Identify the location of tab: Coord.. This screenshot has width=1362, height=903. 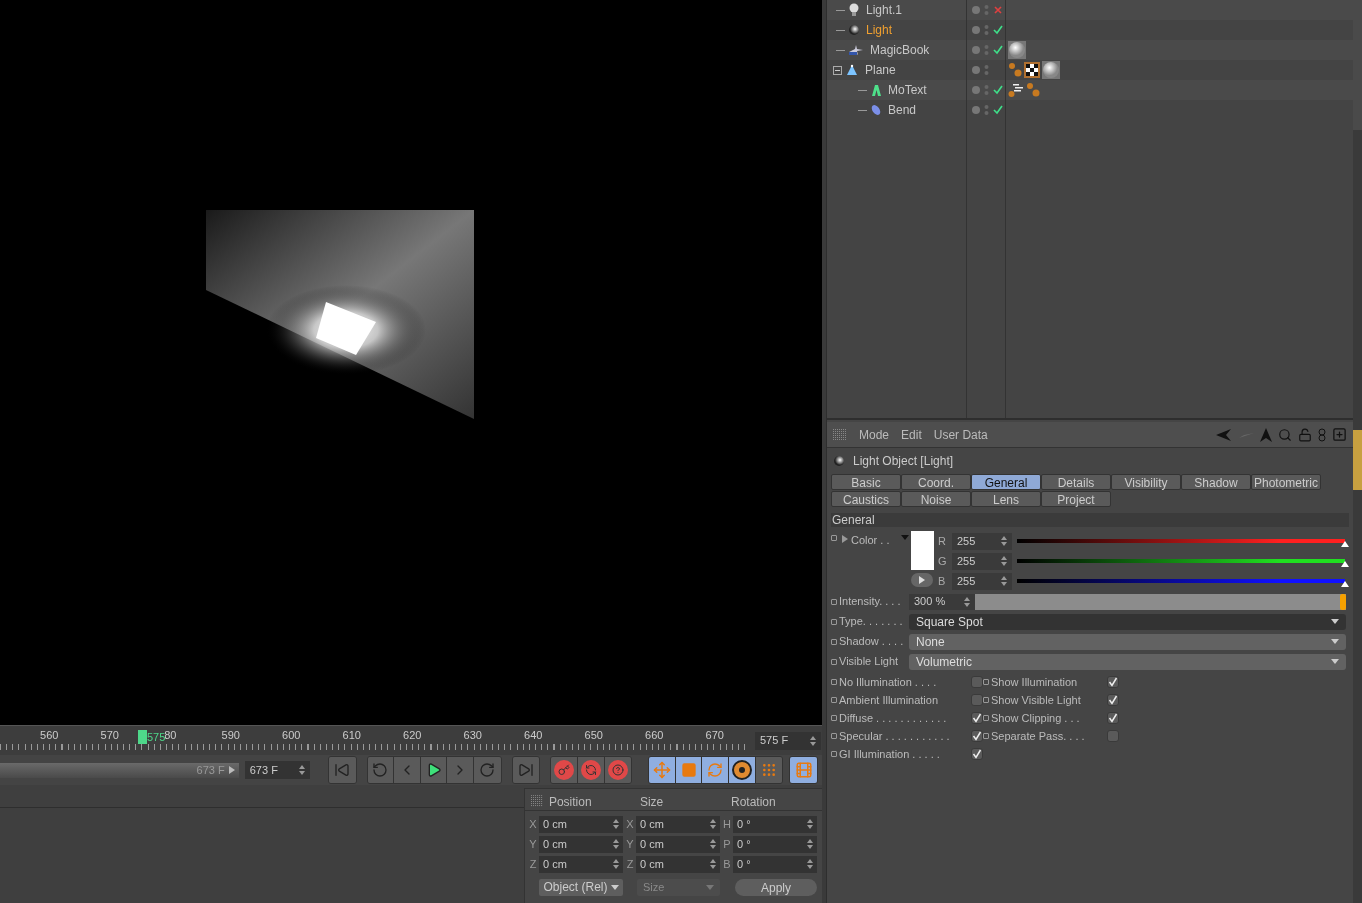
(936, 482).